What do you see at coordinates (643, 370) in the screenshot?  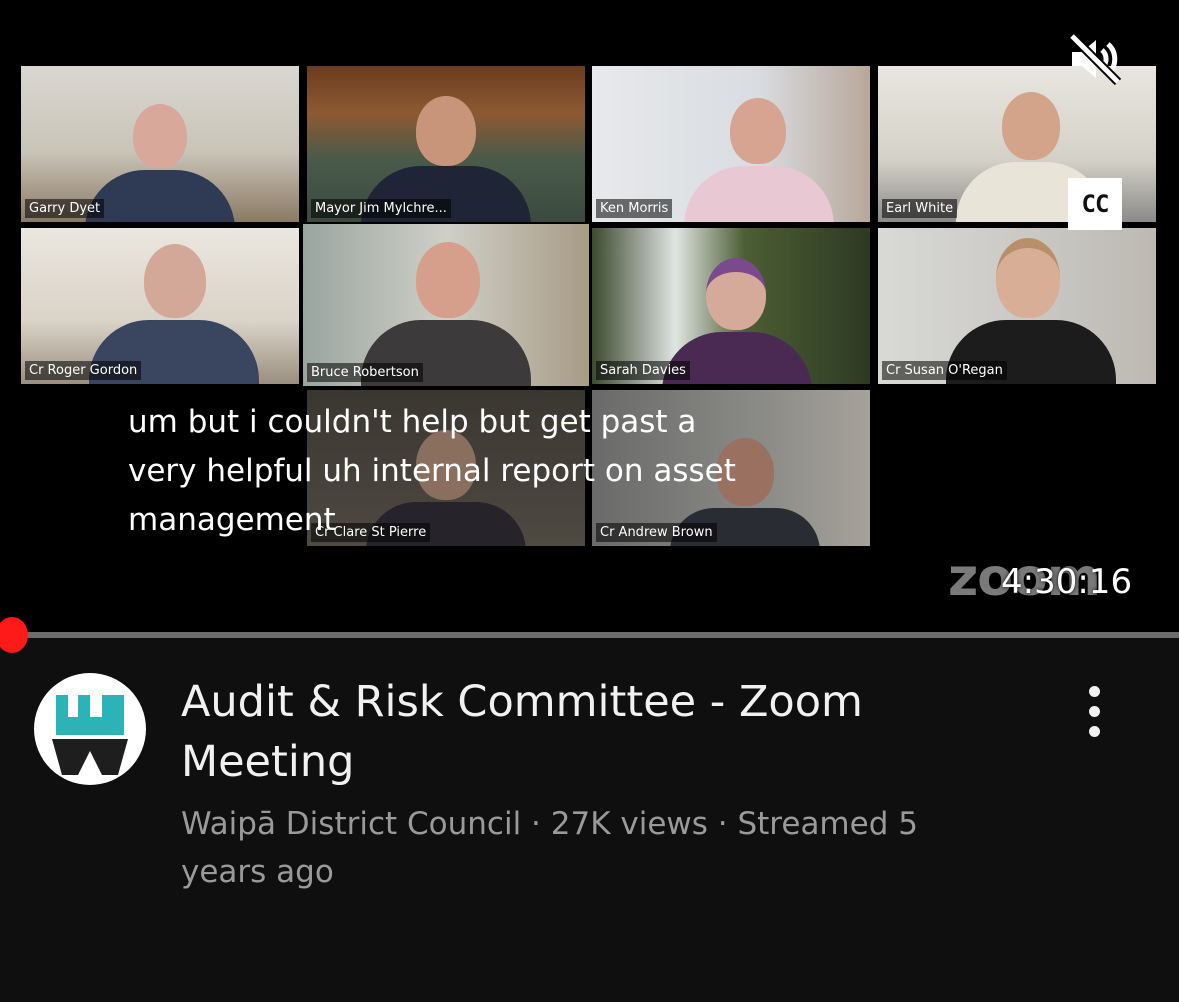 I see `participant-name: Sarah Davies` at bounding box center [643, 370].